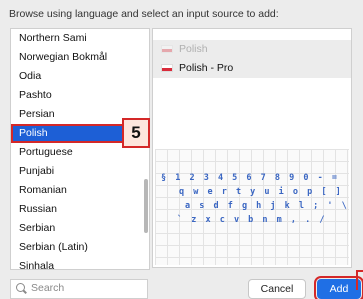 The width and height of the screenshot is (363, 299). I want to click on keyboard-row: ` z x c v b n m , . /, so click(252, 220).